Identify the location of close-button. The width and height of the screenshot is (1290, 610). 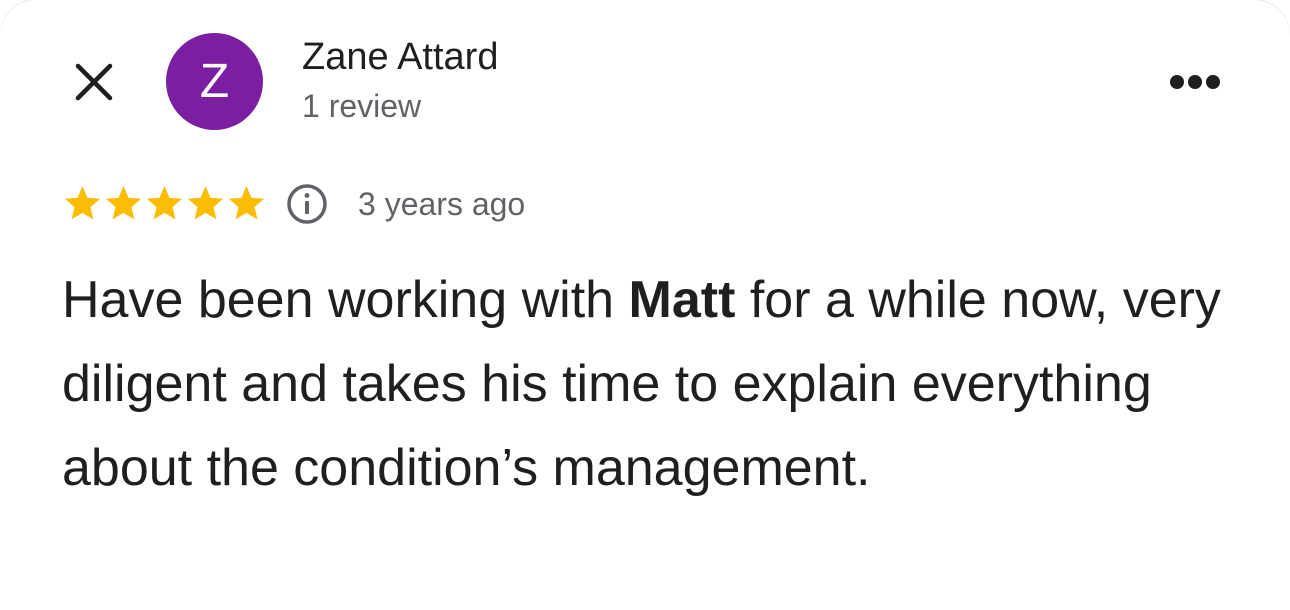
(94, 82).